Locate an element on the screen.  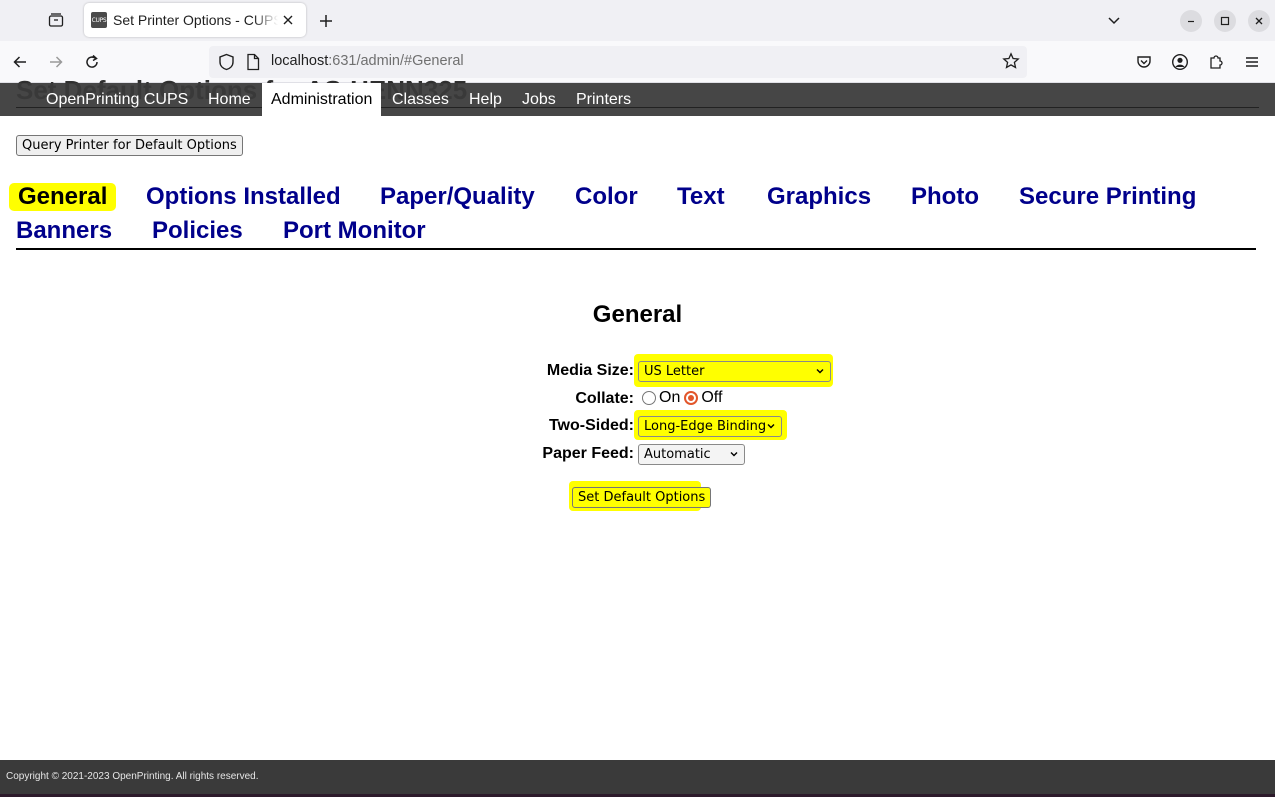
tab-close-button is located at coordinates (288, 20).